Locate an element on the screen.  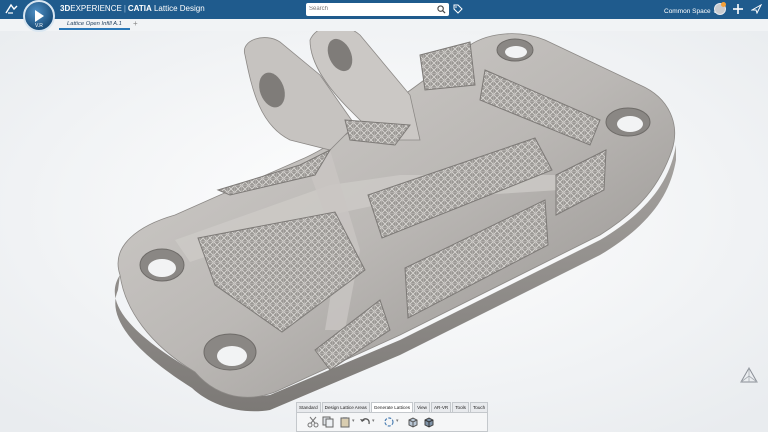
notification-dot is located at coordinates (723, 4).